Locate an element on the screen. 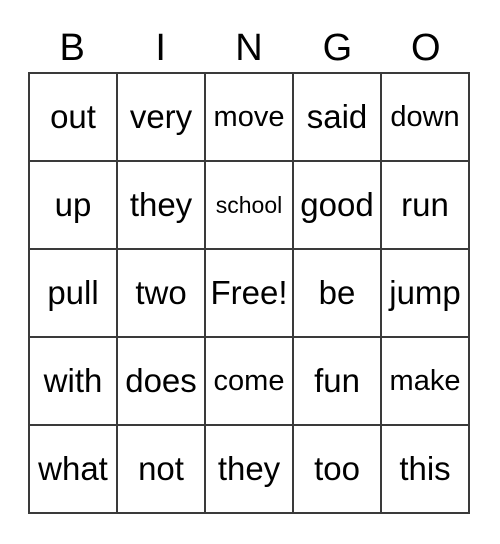  bingo-cell-free-space: Free! is located at coordinates (250, 294).